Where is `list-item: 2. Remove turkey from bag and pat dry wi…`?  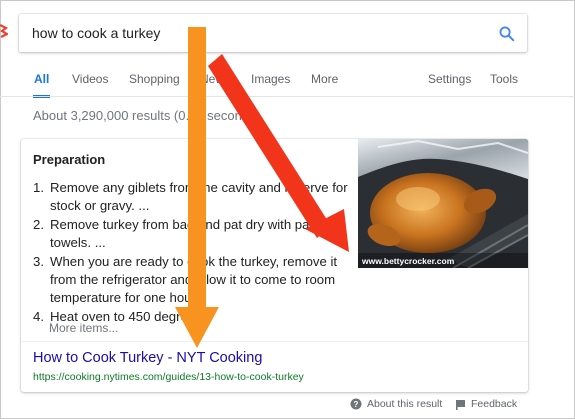
list-item: 2. Remove turkey from bag and pat dry wi… is located at coordinates (195, 234).